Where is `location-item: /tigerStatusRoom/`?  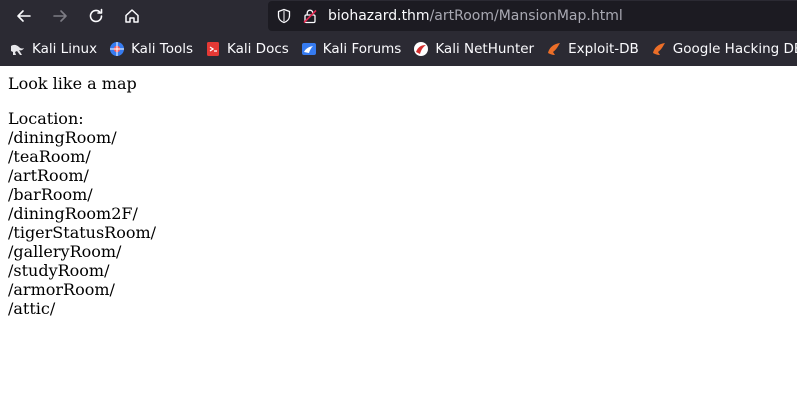 location-item: /tigerStatusRoom/ is located at coordinates (82, 232).